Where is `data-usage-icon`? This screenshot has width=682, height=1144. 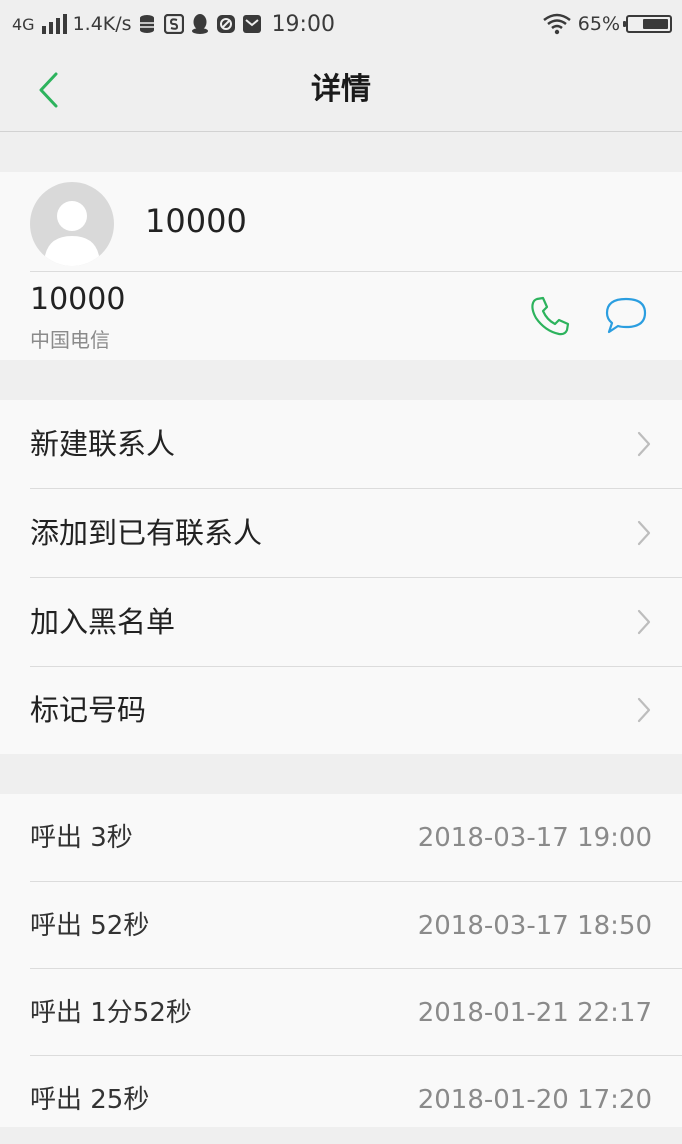 data-usage-icon is located at coordinates (148, 24).